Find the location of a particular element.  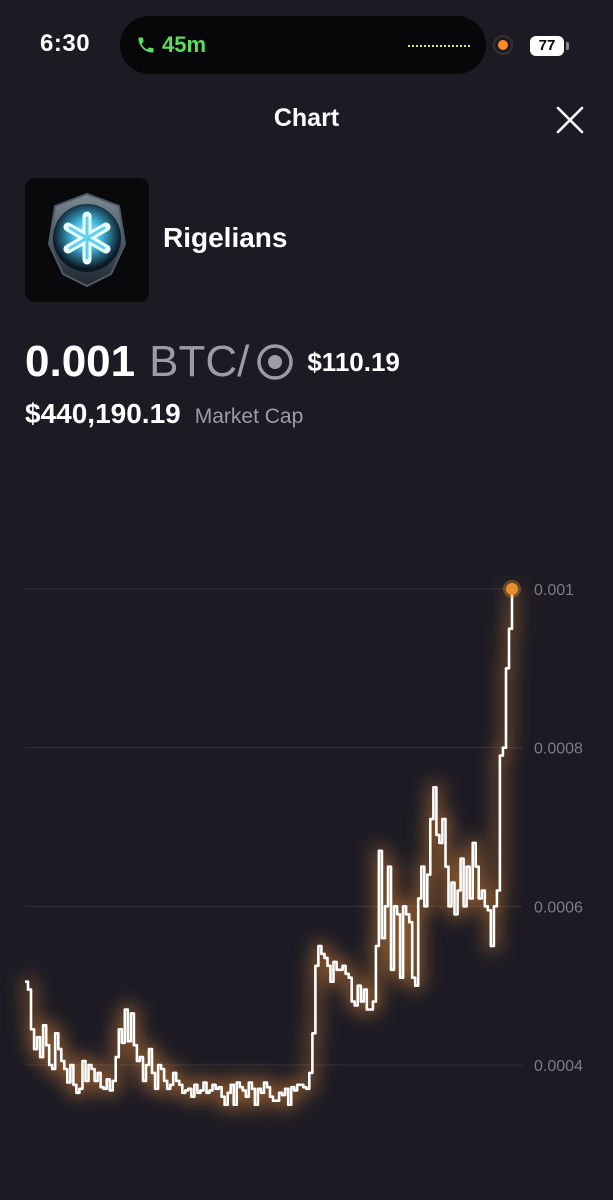

y-tick-label: 0.0006 is located at coordinates (558, 907).